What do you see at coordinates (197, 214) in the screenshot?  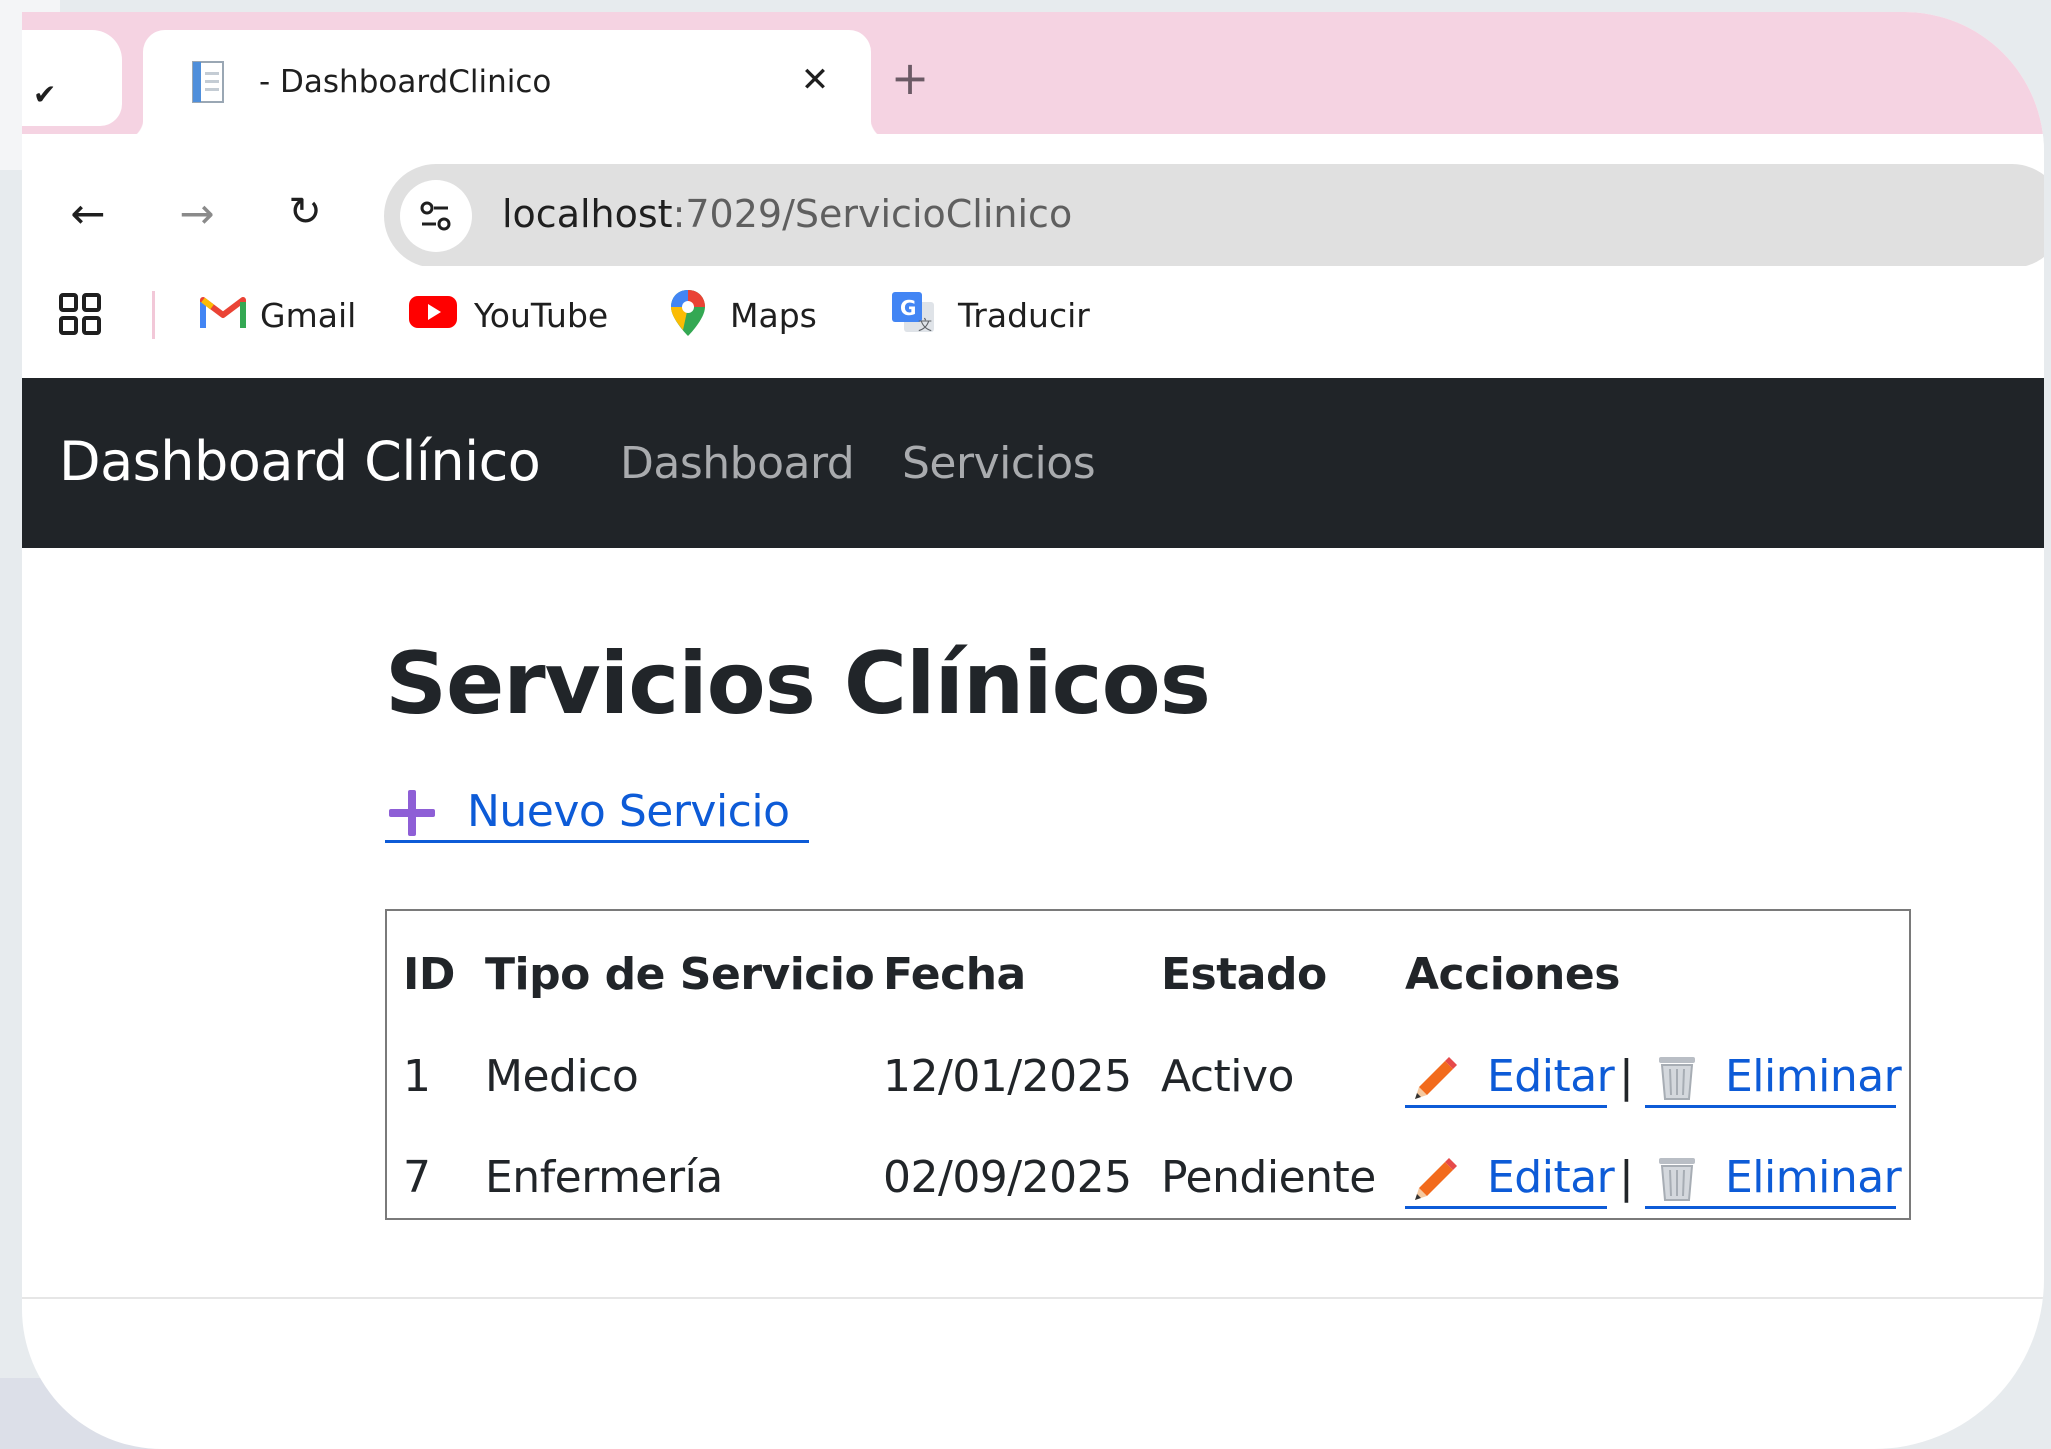 I see `forward-arrow-icon: →` at bounding box center [197, 214].